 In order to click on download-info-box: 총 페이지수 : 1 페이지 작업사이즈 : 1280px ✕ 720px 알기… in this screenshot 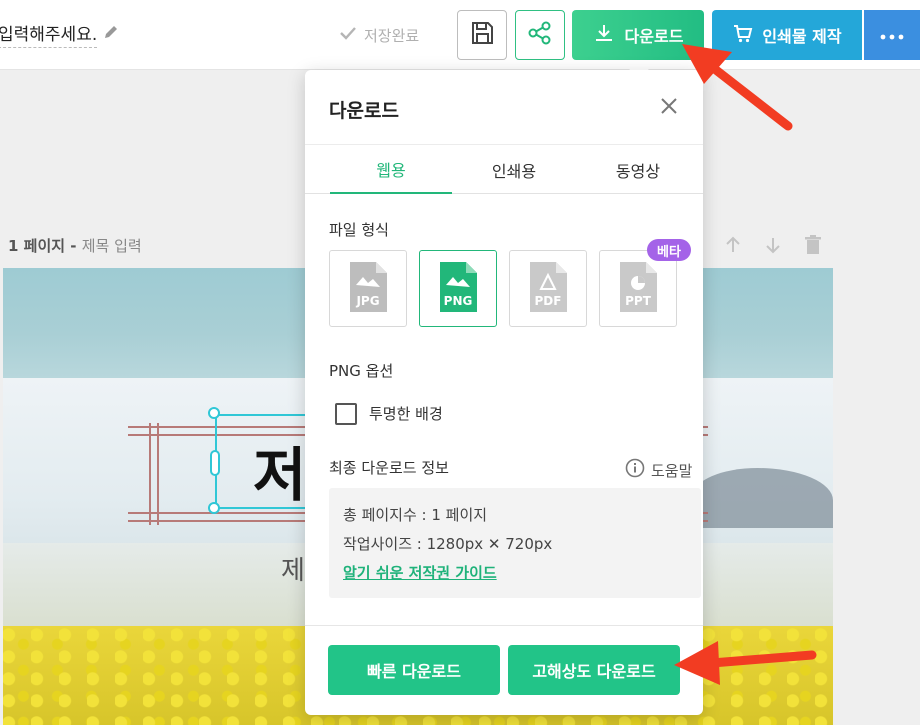, I will do `click(515, 543)`.